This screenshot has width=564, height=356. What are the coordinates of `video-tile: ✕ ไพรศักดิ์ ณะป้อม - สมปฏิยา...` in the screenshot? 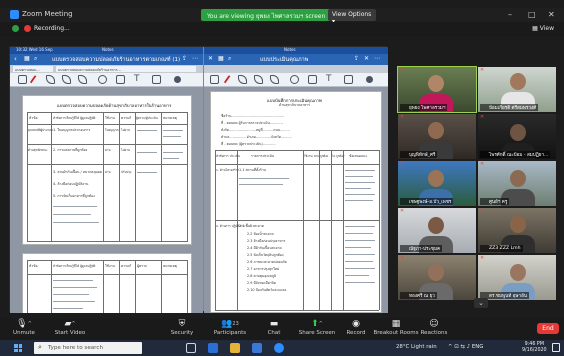 It's located at (517, 136).